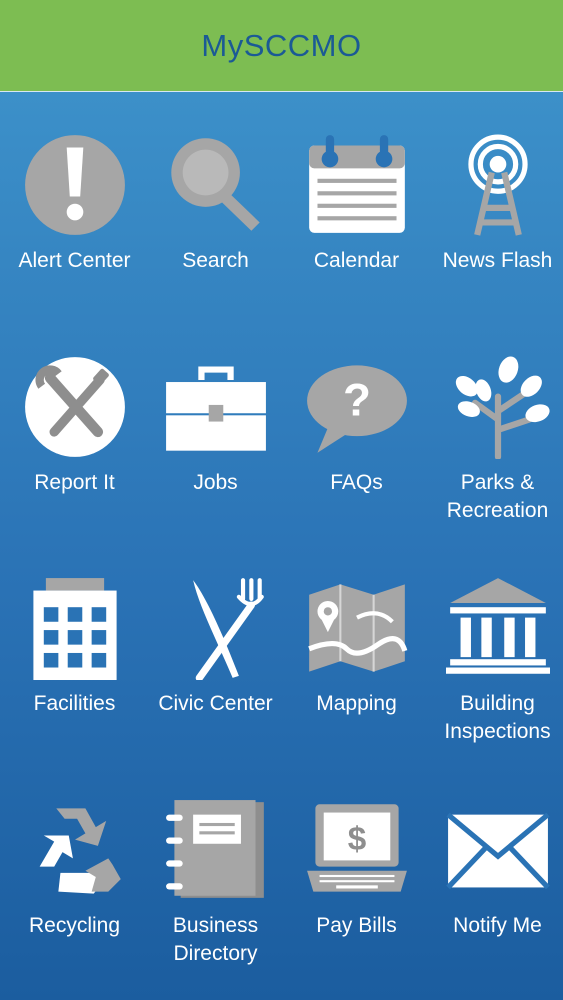  What do you see at coordinates (75, 407) in the screenshot?
I see `tools-icon` at bounding box center [75, 407].